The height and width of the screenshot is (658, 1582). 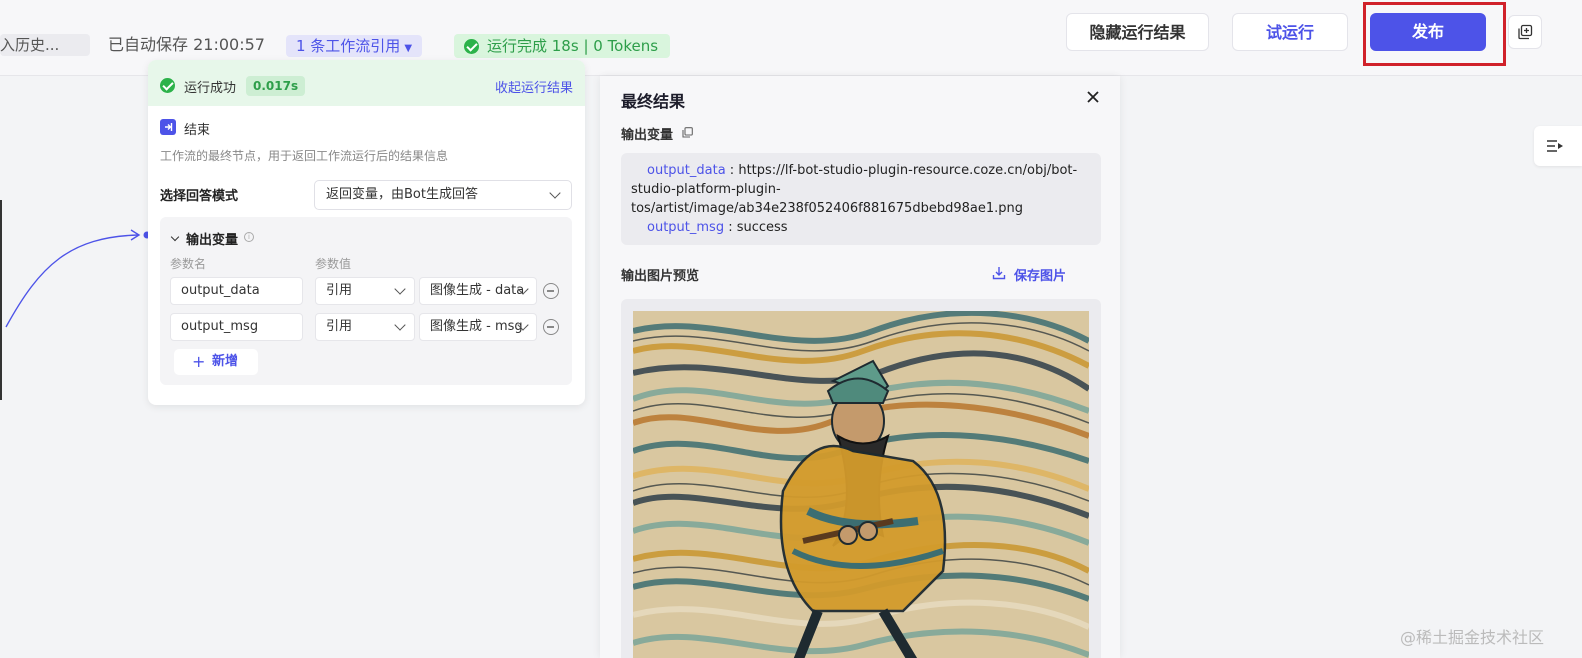 I want to click on workflow-ref-dropdown: 1 条工作流引用 ▼, so click(x=354, y=46).